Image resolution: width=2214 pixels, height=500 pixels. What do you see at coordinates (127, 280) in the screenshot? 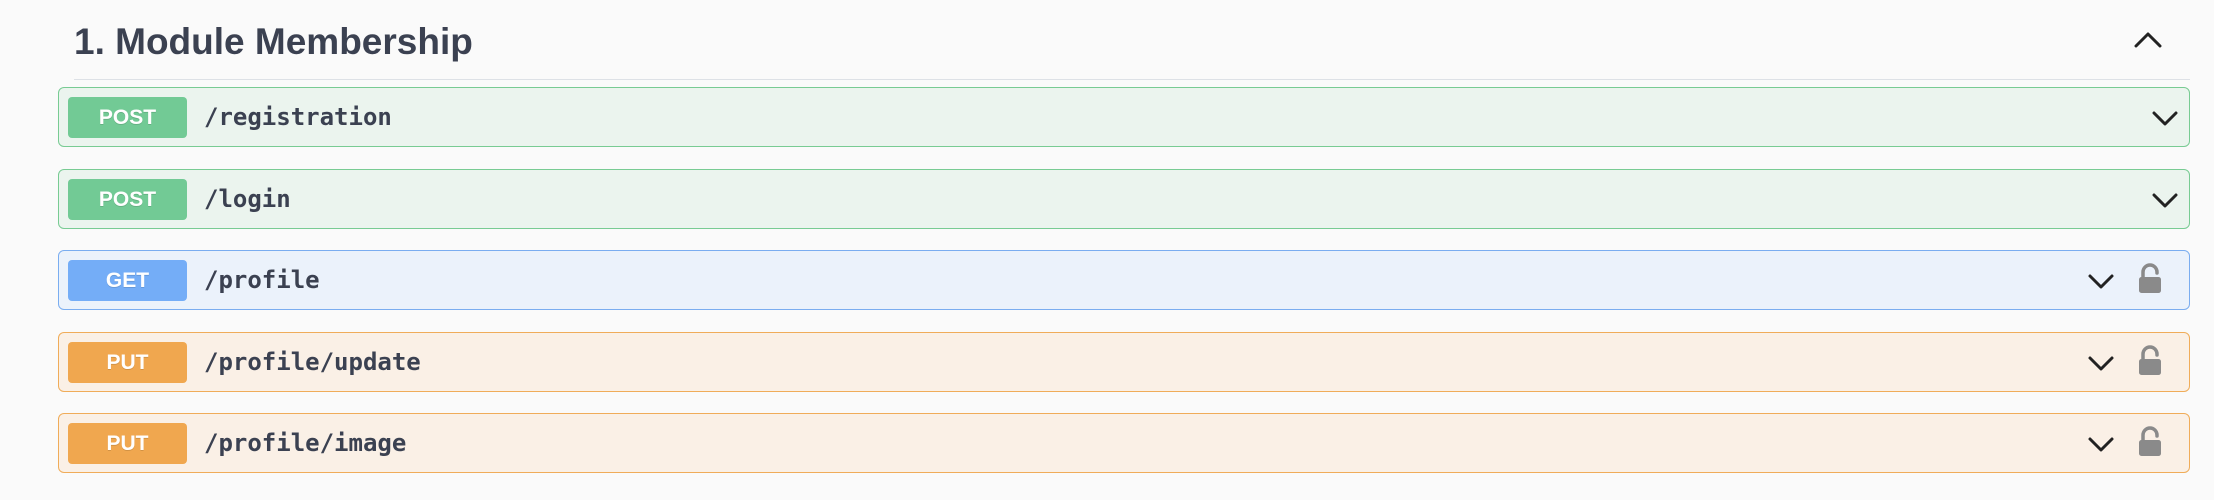
I see `method-badge: GET` at bounding box center [127, 280].